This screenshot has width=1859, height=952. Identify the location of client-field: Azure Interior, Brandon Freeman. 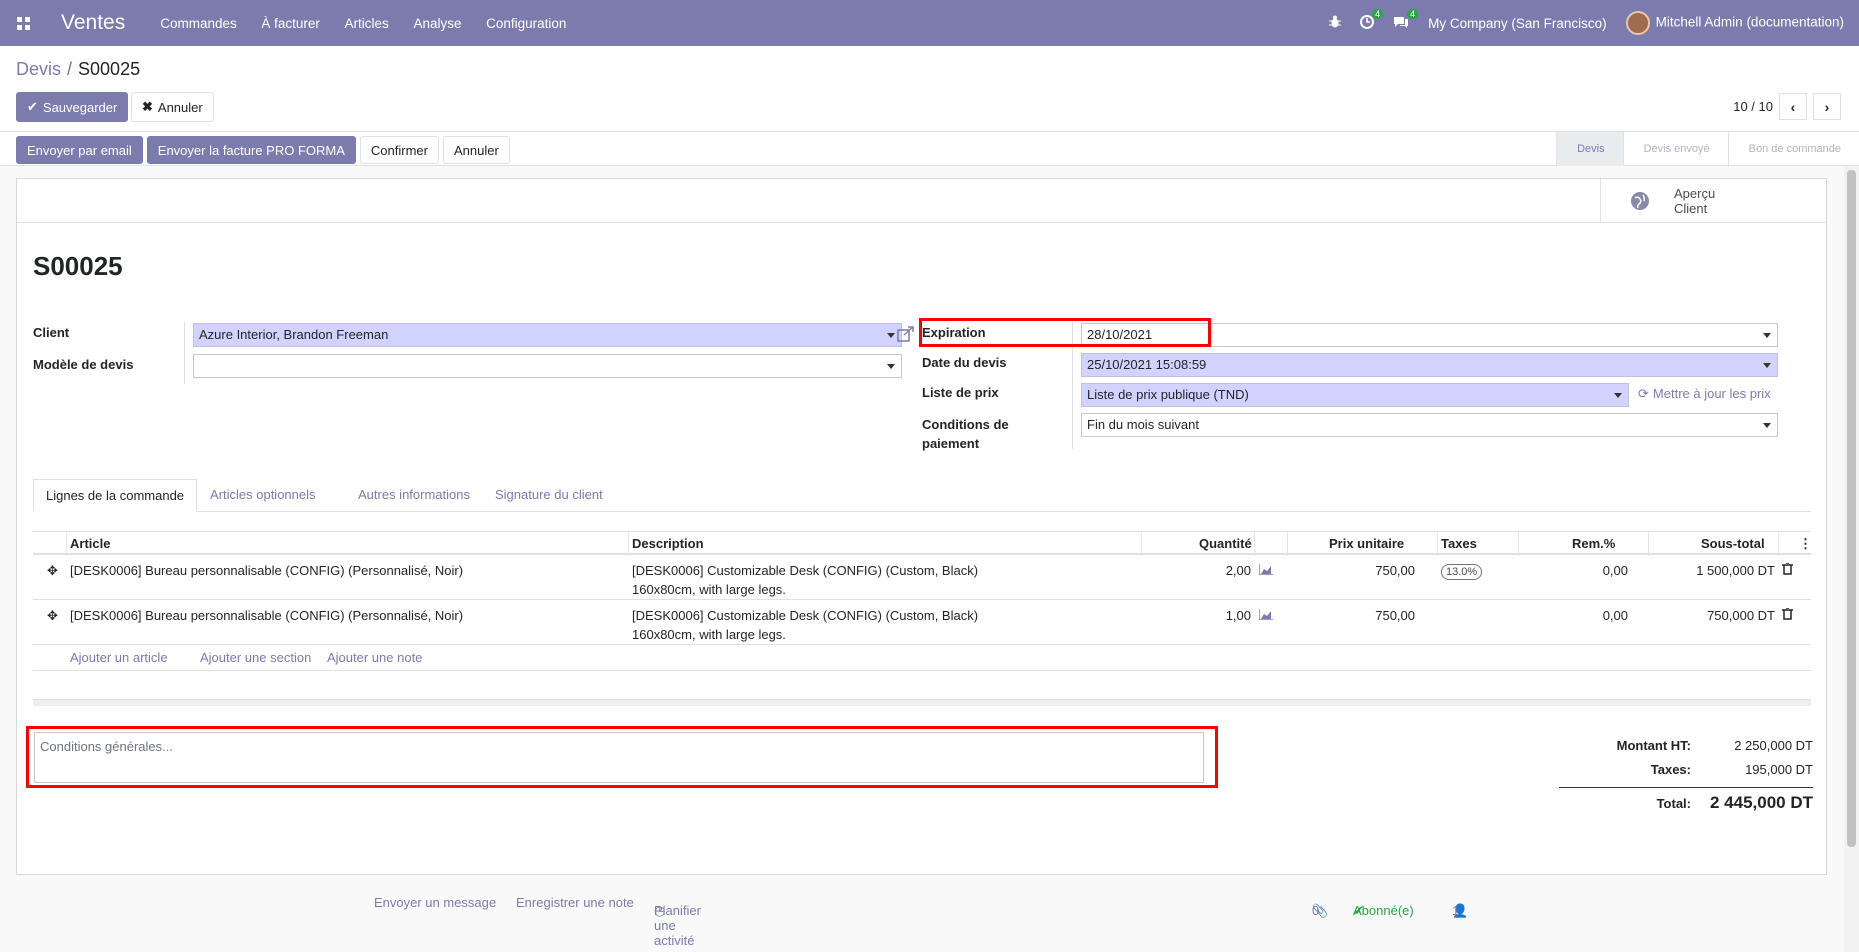
(547, 335).